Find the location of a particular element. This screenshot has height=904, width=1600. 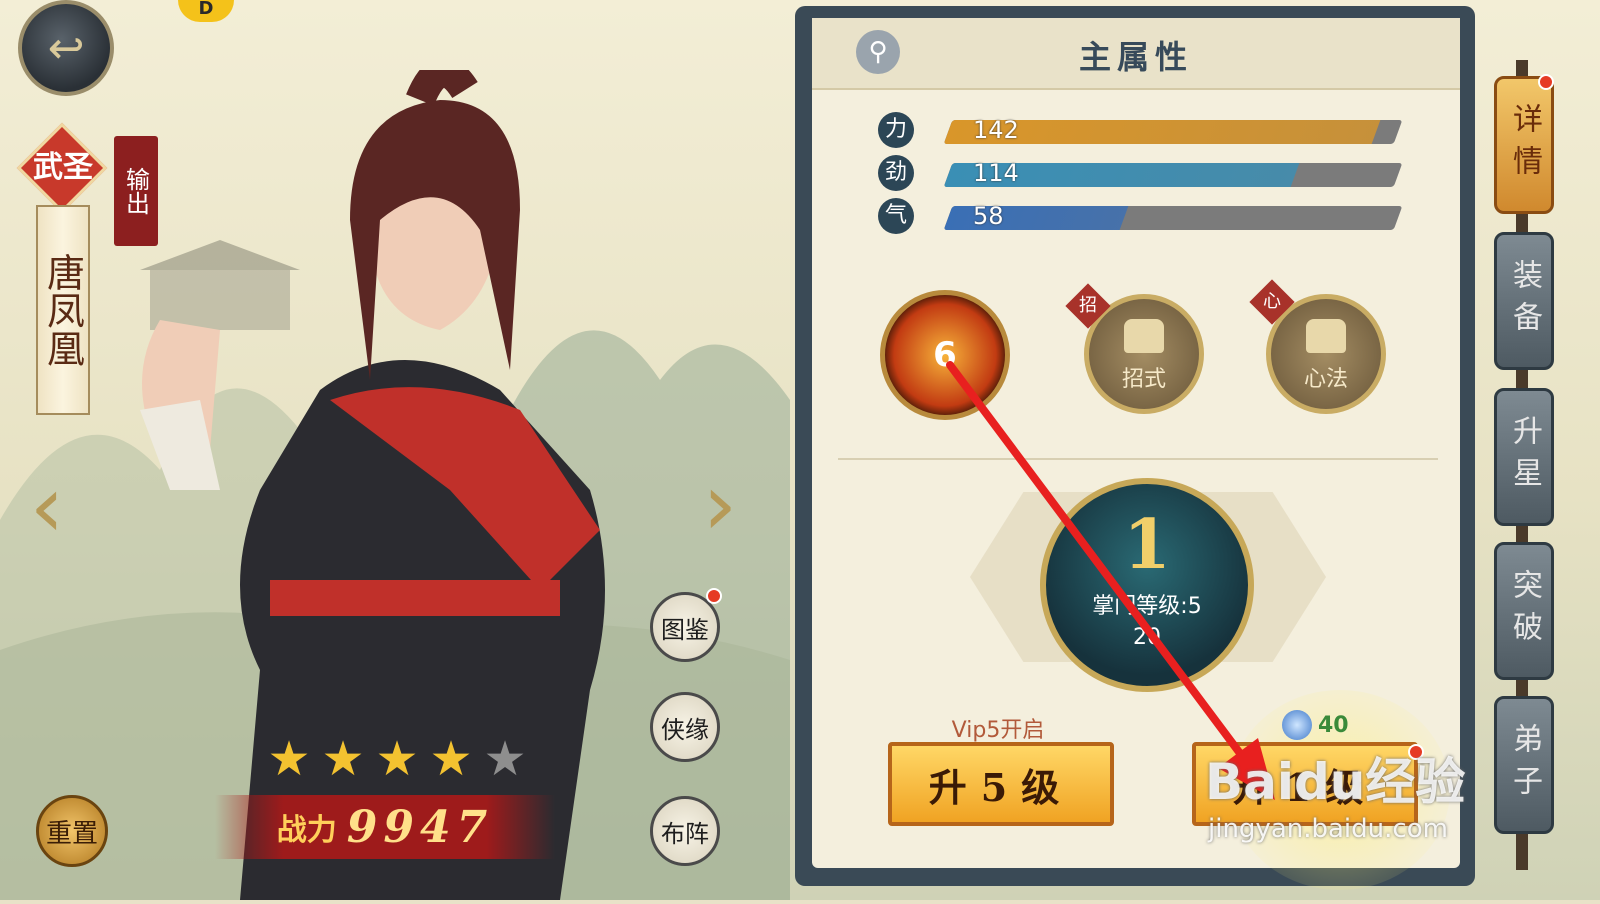

tab-equipment: 装备 is located at coordinates (1524, 301).